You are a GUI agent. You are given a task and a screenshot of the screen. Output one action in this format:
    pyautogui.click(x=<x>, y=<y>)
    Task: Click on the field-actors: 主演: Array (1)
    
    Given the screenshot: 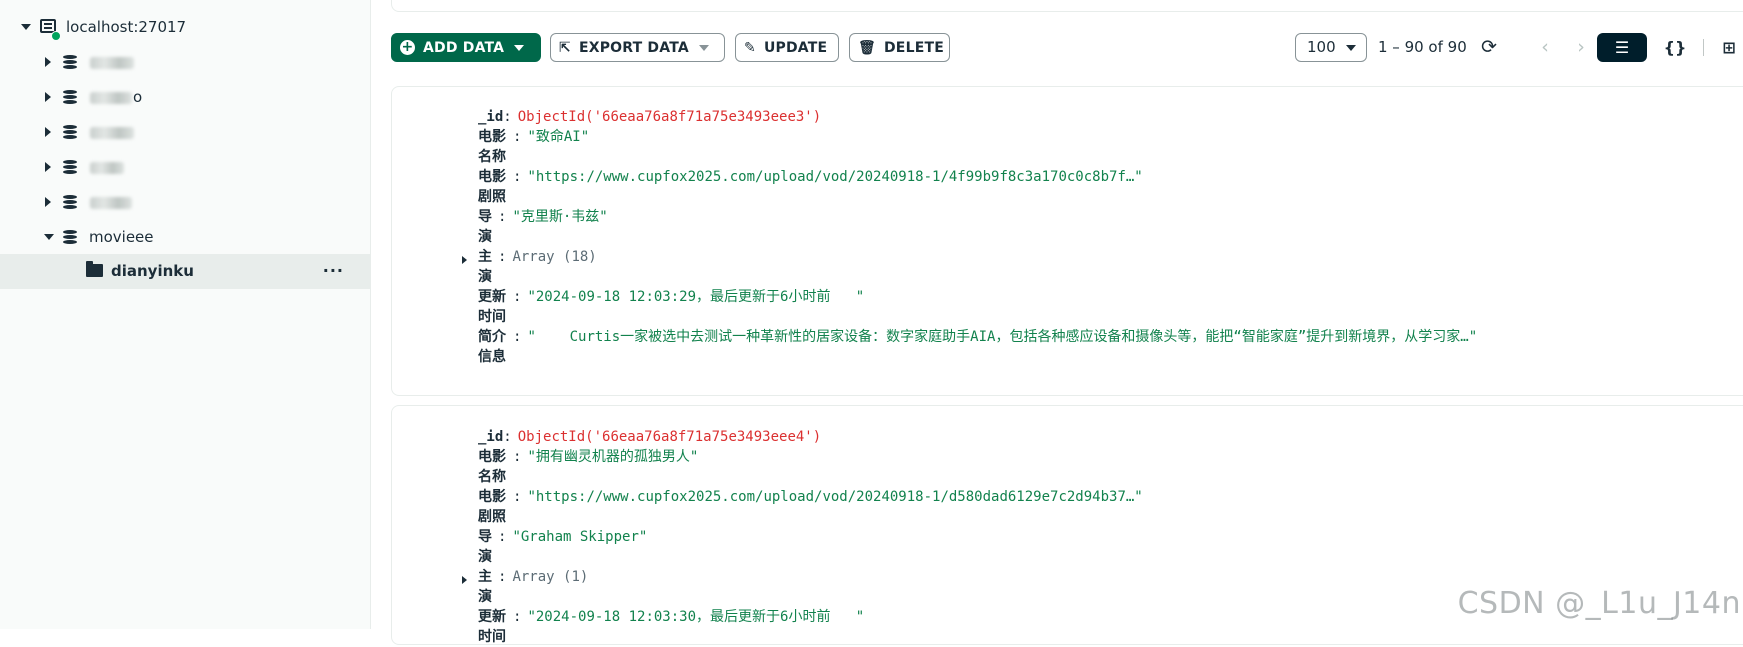 What is the action you would take?
    pyautogui.click(x=802, y=587)
    